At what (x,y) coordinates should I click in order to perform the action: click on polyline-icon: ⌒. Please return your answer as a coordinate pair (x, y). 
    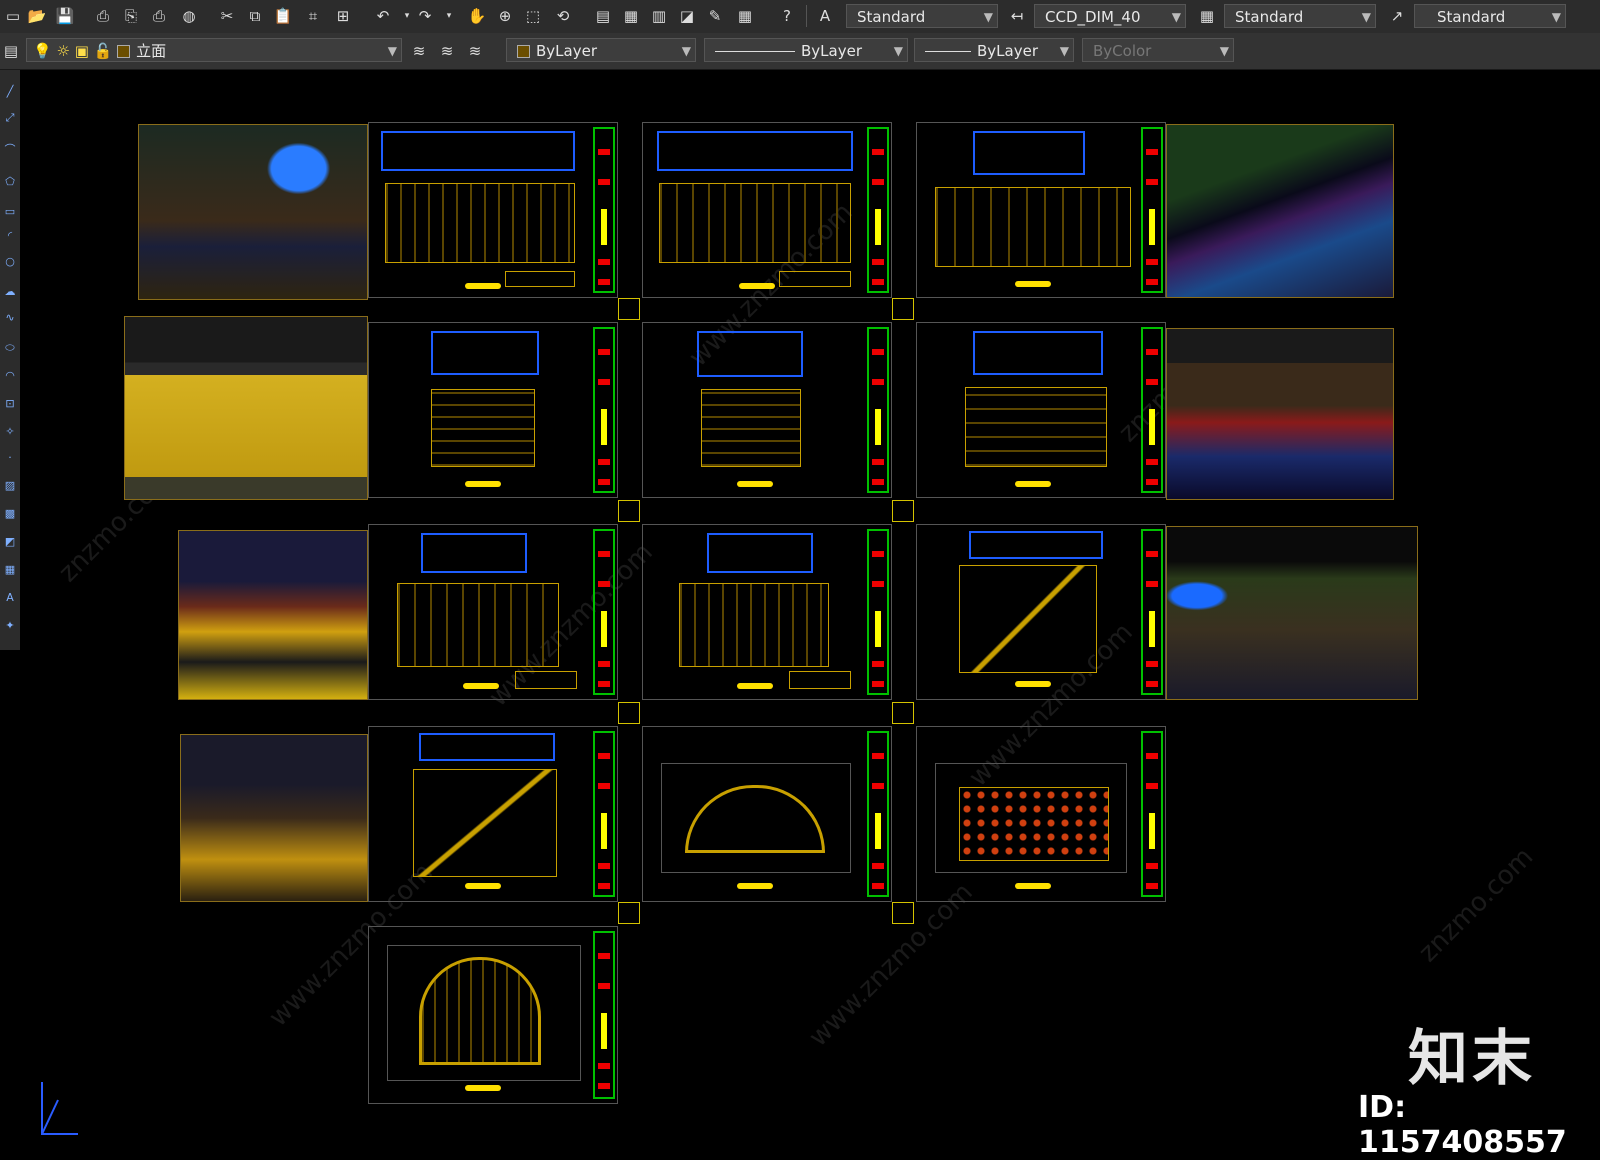
    Looking at the image, I should click on (10, 150).